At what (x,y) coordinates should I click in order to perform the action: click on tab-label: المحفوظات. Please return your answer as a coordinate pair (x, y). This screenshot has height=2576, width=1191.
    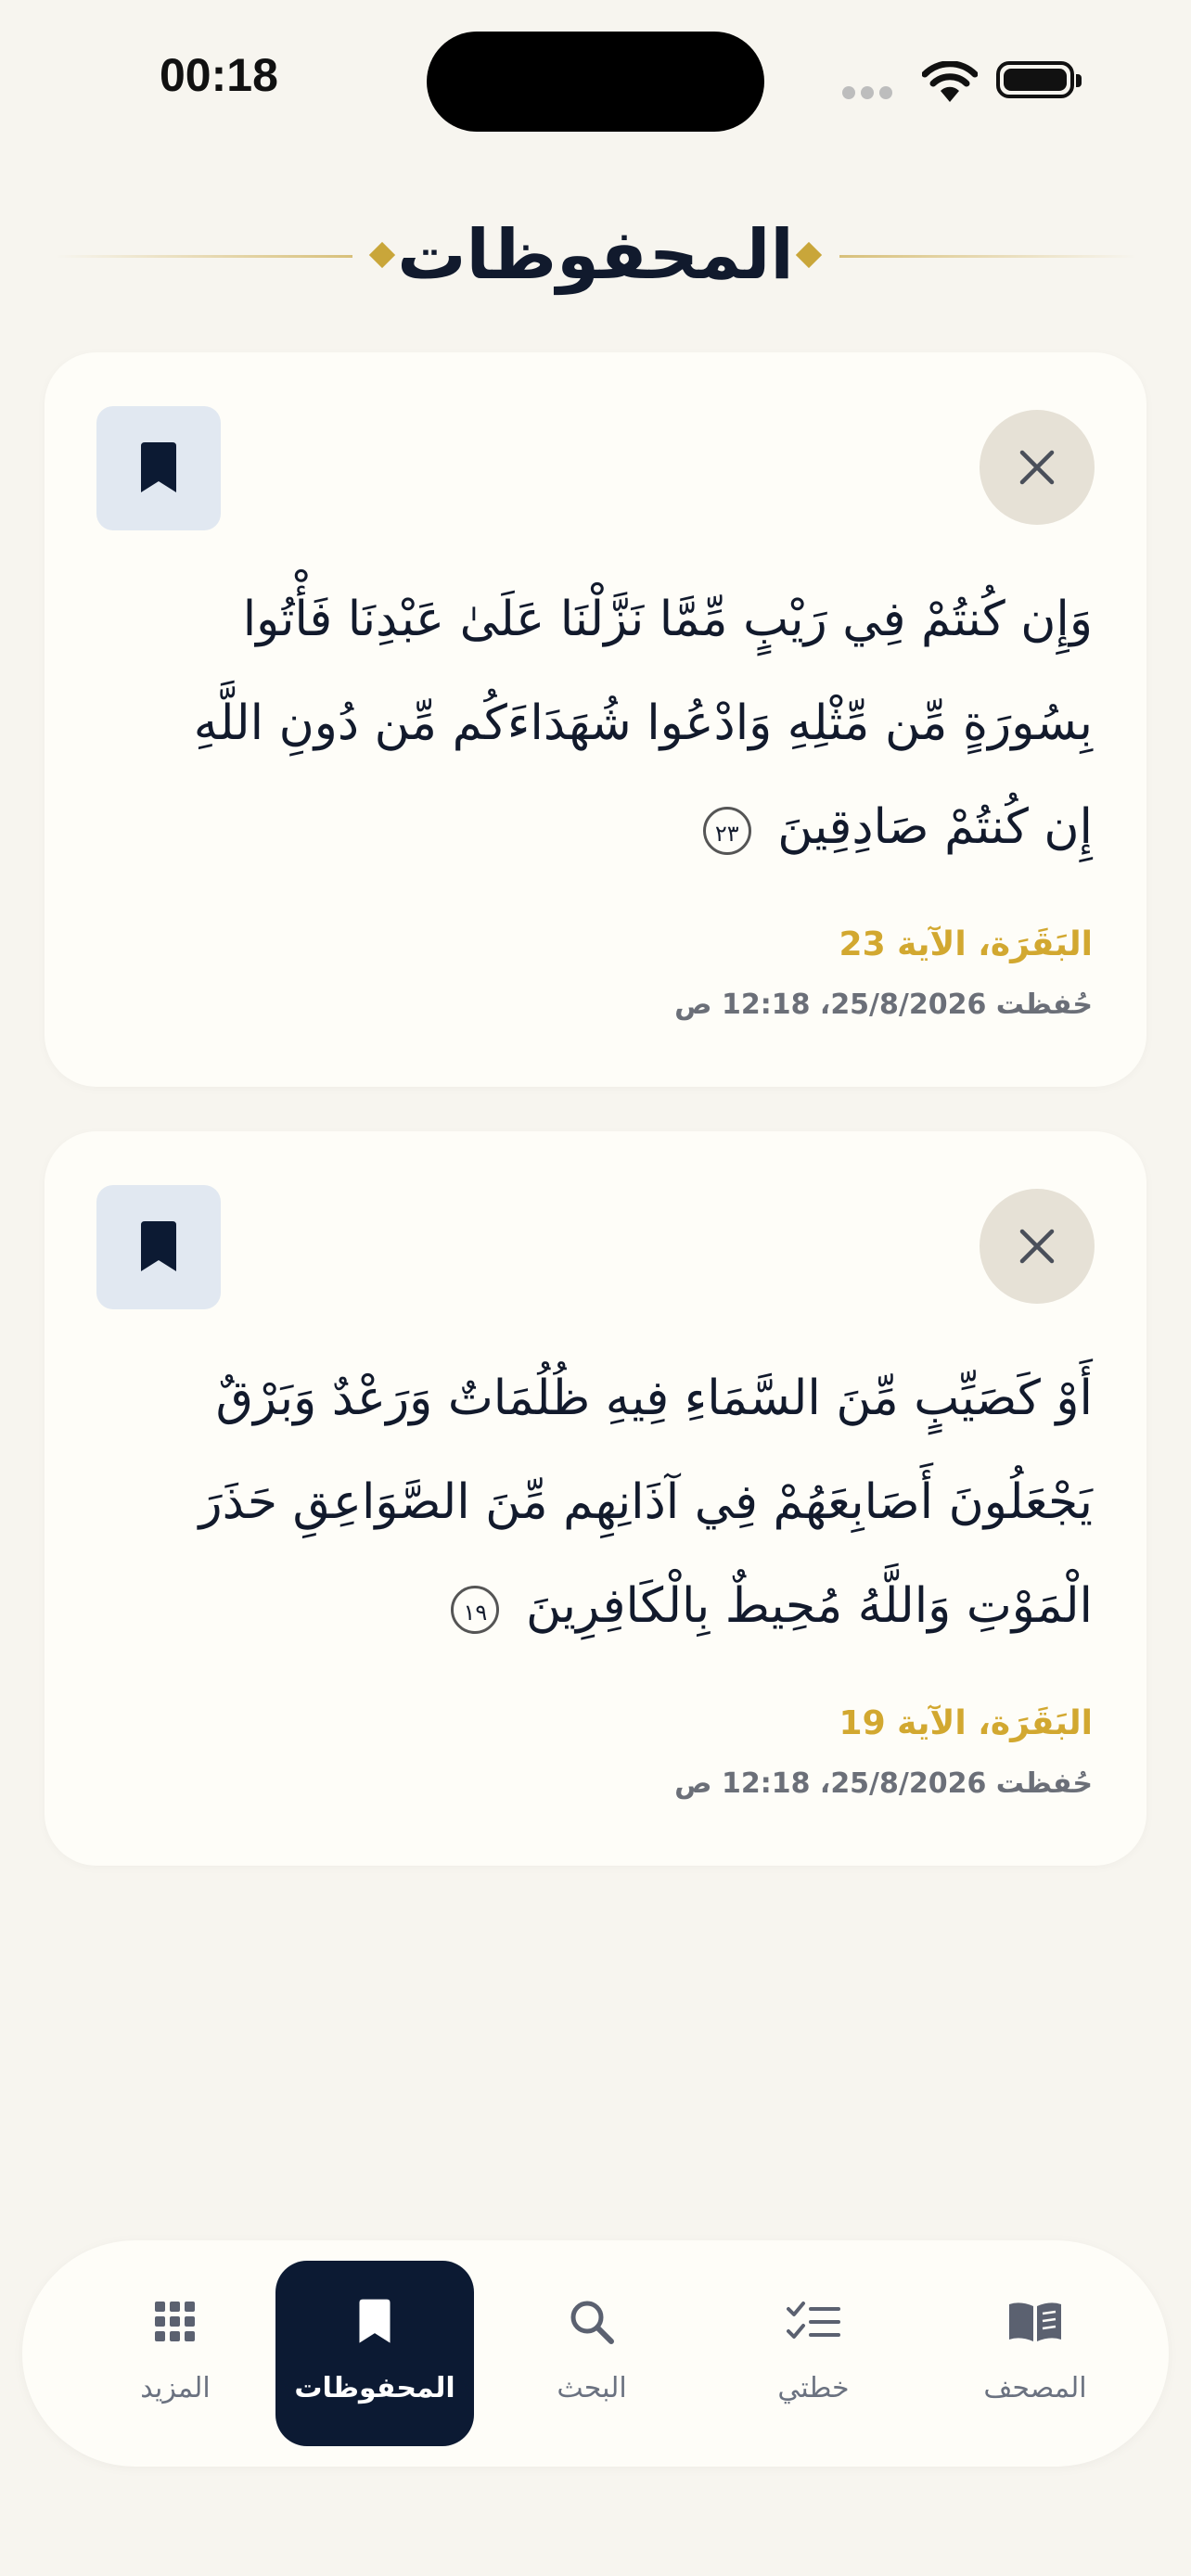
    Looking at the image, I should click on (374, 2388).